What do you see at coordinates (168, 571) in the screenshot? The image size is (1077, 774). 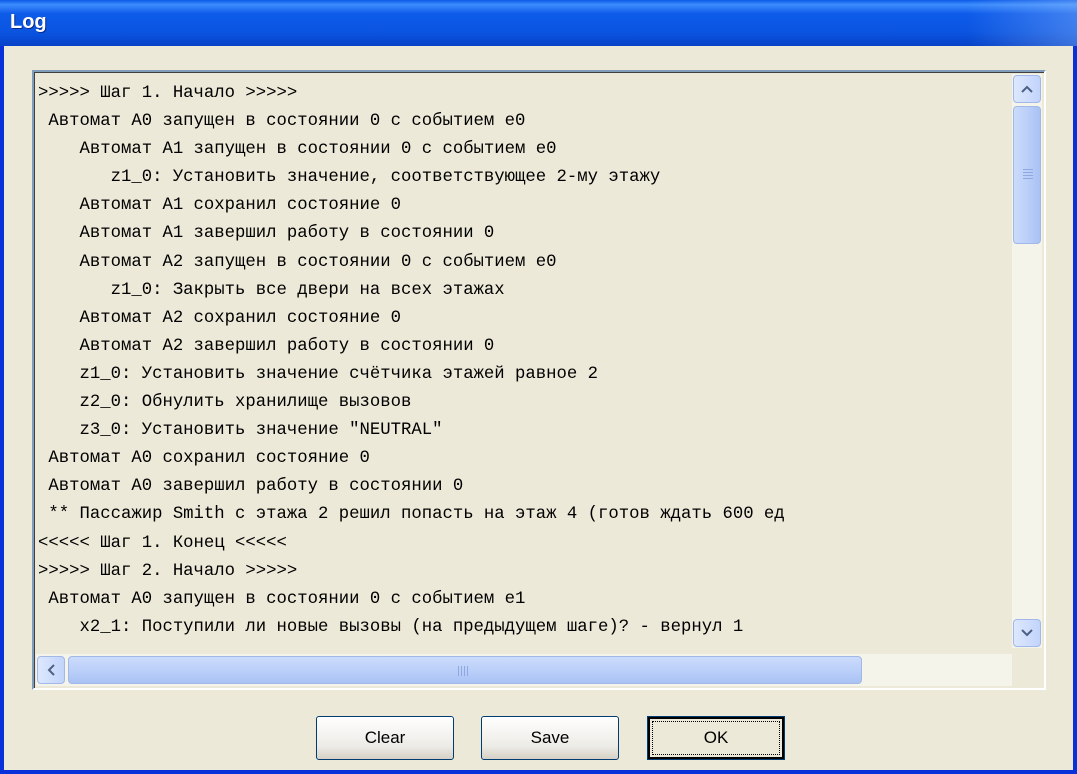 I see `log-line: >>>>> Шаг 2. Начало >>>>>` at bounding box center [168, 571].